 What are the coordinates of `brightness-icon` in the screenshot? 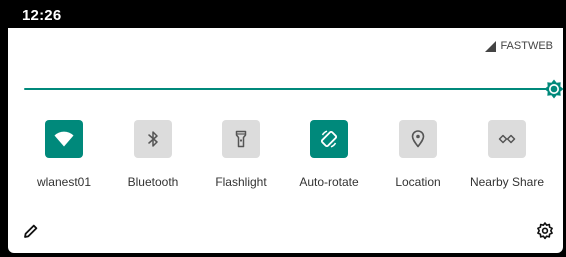 It's located at (554, 89).